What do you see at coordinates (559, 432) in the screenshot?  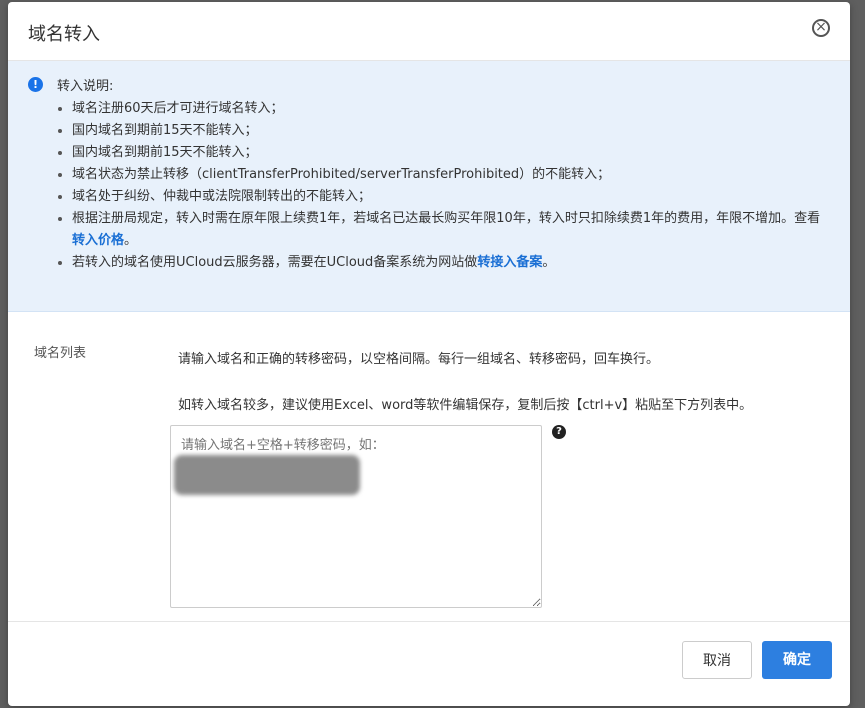 I see `help-icon: ?` at bounding box center [559, 432].